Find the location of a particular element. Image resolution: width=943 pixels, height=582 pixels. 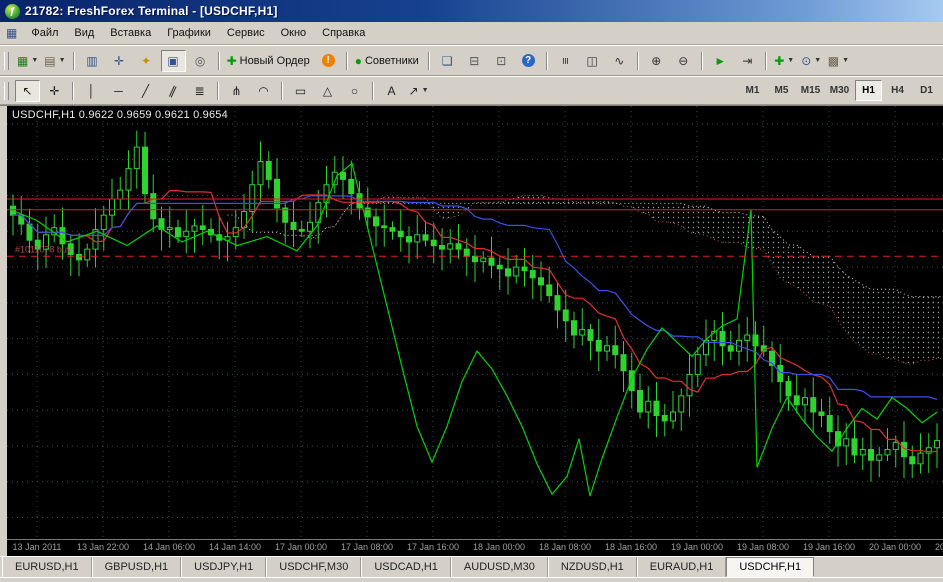

trendline-button: ╱ is located at coordinates (145, 90).